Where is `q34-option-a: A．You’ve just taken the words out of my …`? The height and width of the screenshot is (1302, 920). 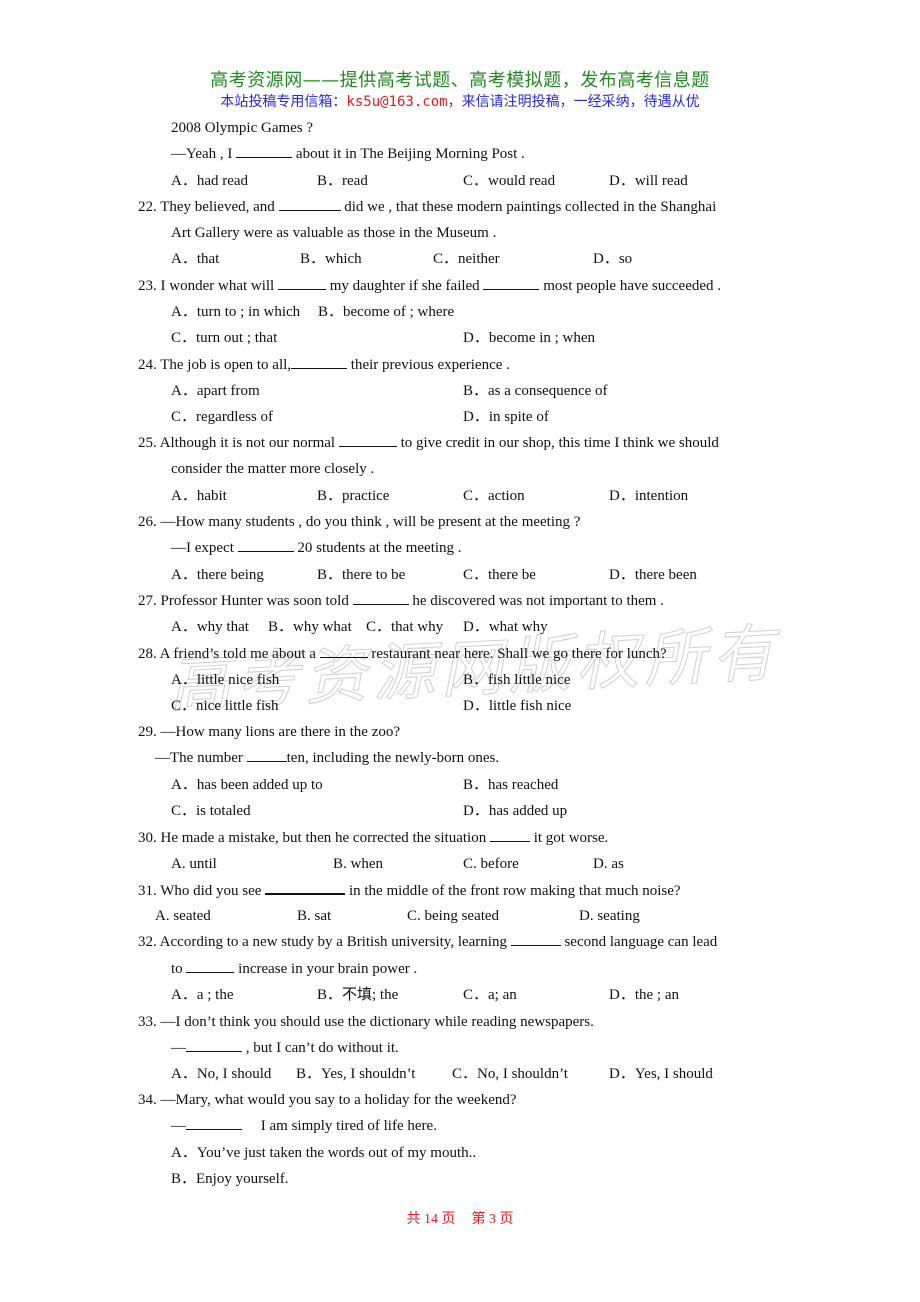
q34-option-a: A．You’ve just taken the words out of my … is located at coordinates (324, 1153).